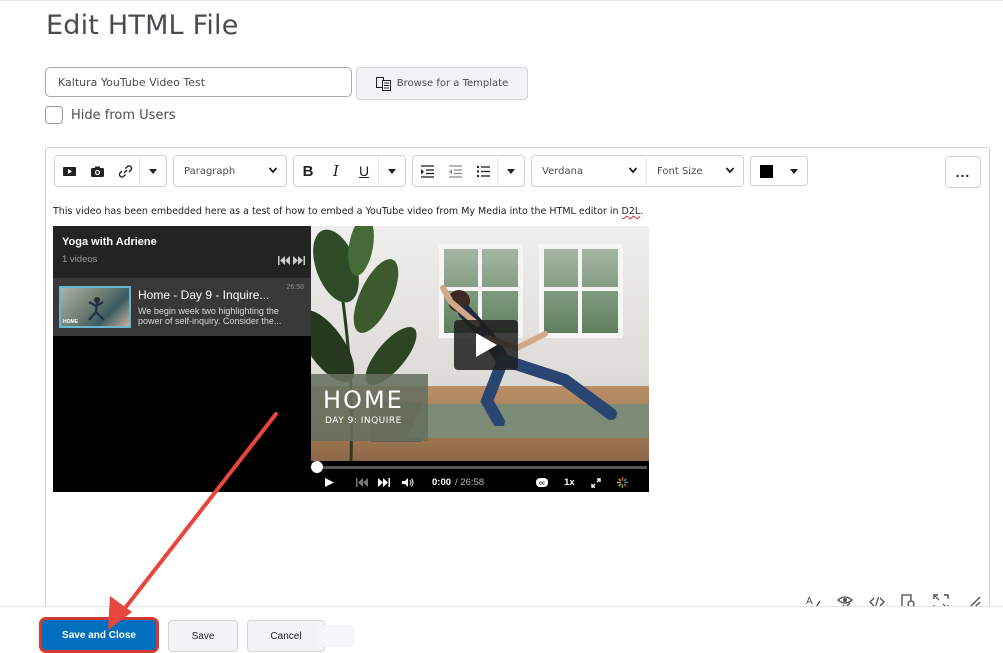  I want to click on video-frame: HOME DAY 9: INQUIRE, so click(480, 343).